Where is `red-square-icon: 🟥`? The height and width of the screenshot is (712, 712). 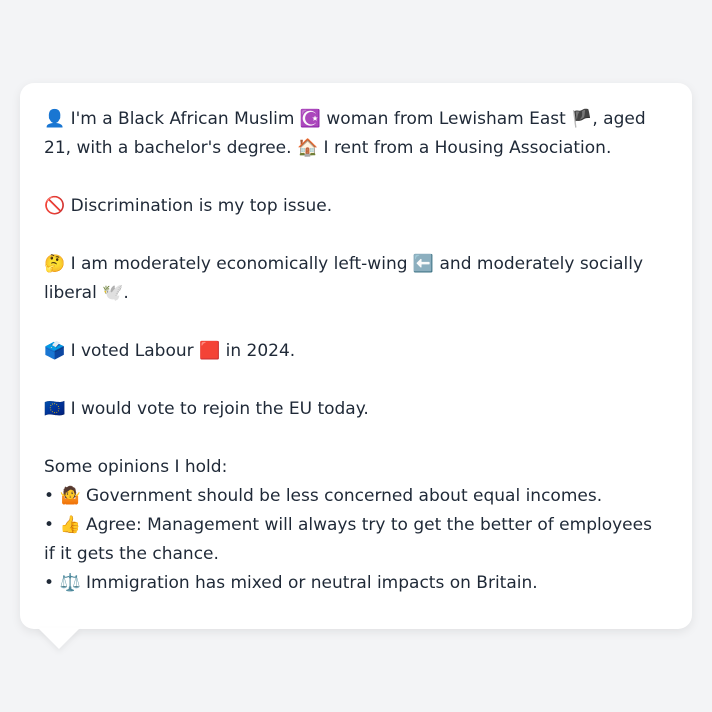
red-square-icon: 🟥 is located at coordinates (210, 351).